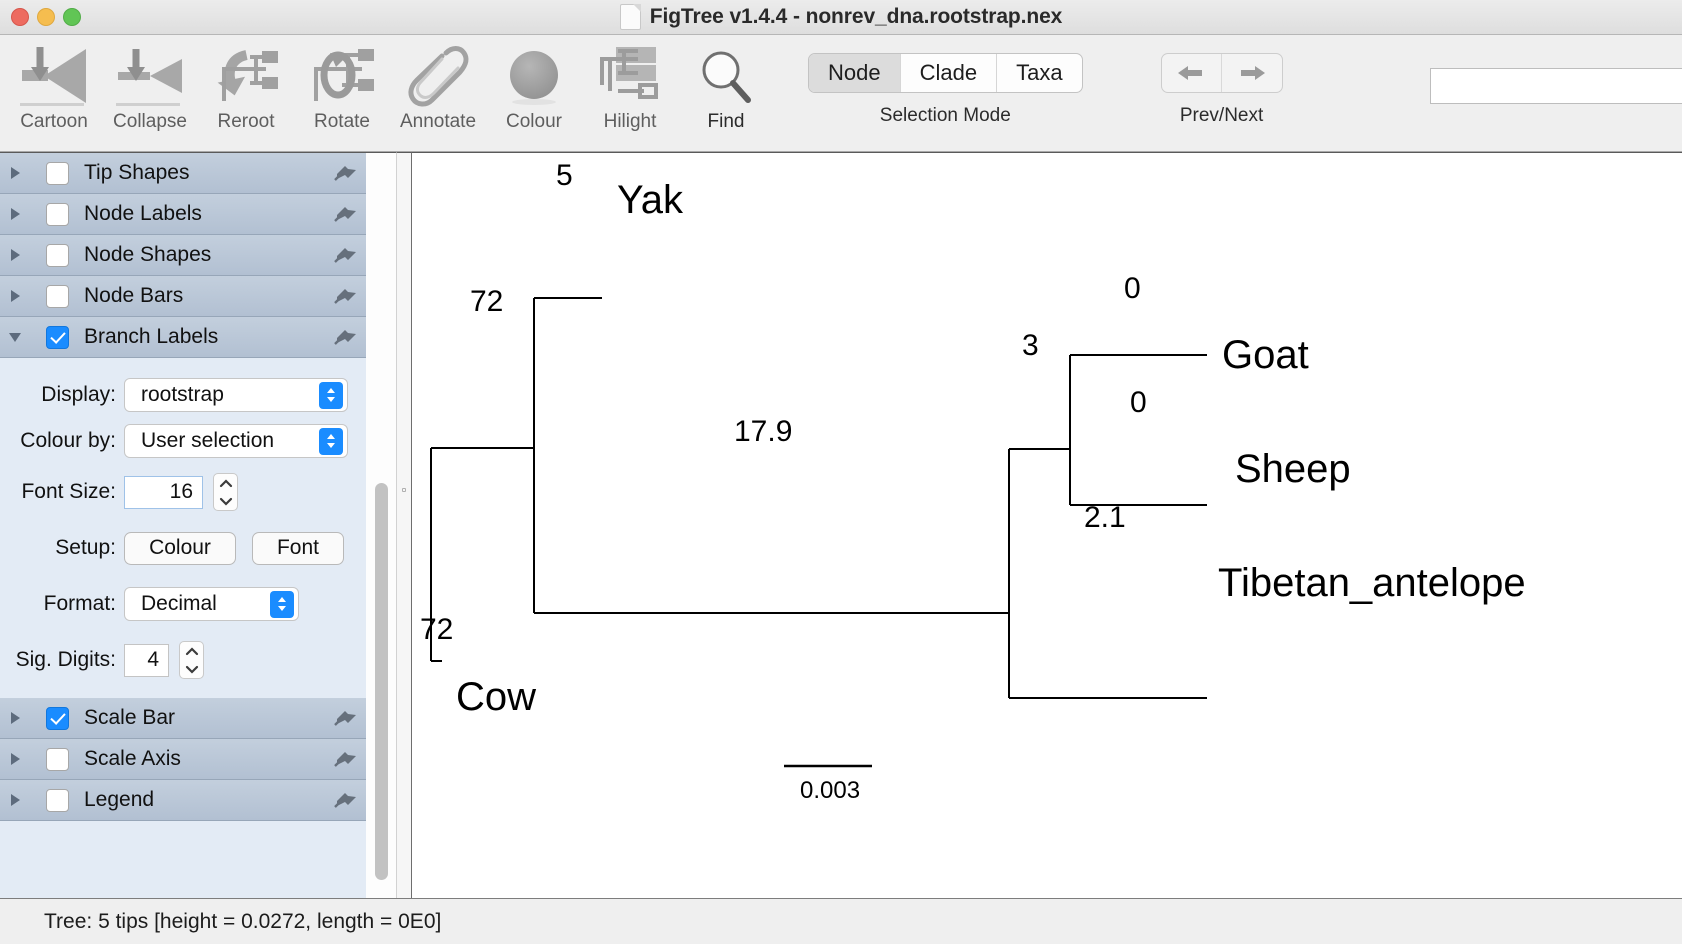  What do you see at coordinates (726, 93) in the screenshot?
I see `toolbar-button-find: Find` at bounding box center [726, 93].